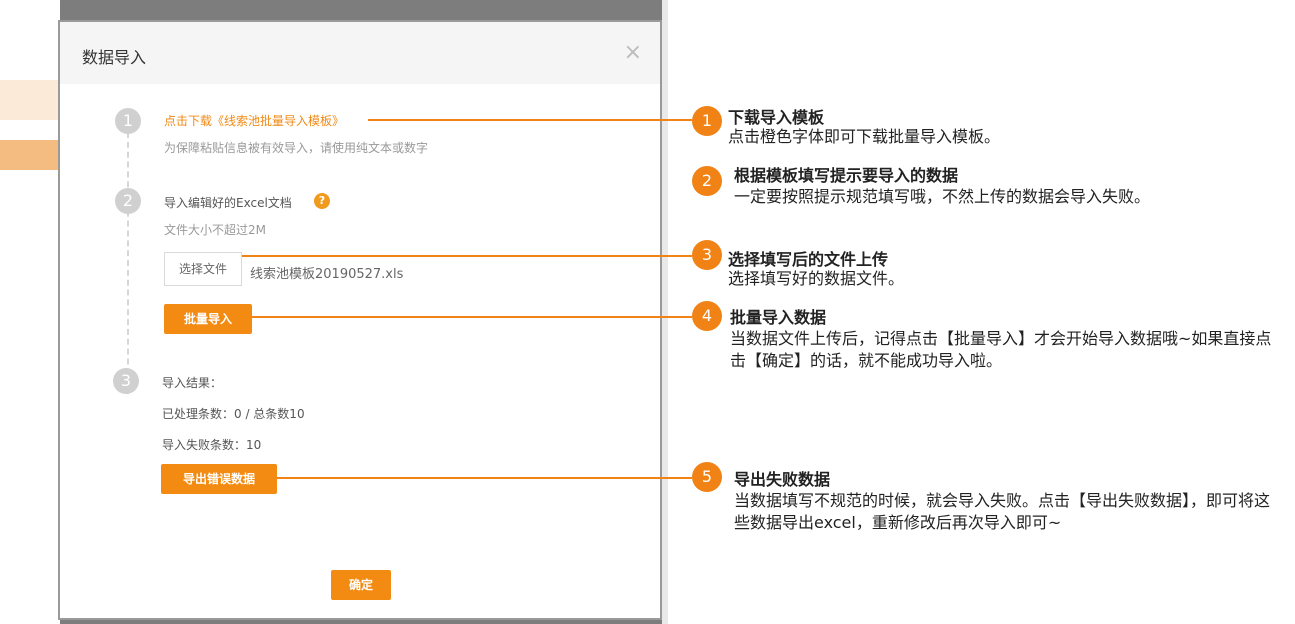  What do you see at coordinates (707, 181) in the screenshot?
I see `callout-2-number: 2` at bounding box center [707, 181].